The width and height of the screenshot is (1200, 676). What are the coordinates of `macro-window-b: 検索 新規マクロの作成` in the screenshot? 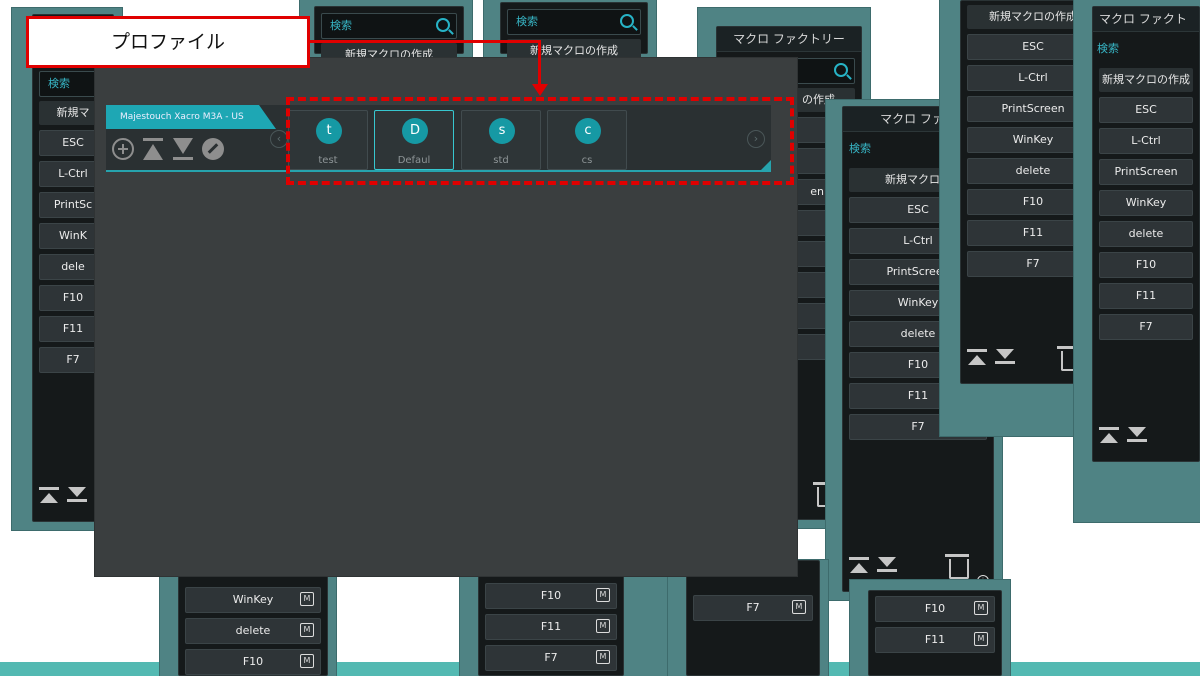 It's located at (386, 33).